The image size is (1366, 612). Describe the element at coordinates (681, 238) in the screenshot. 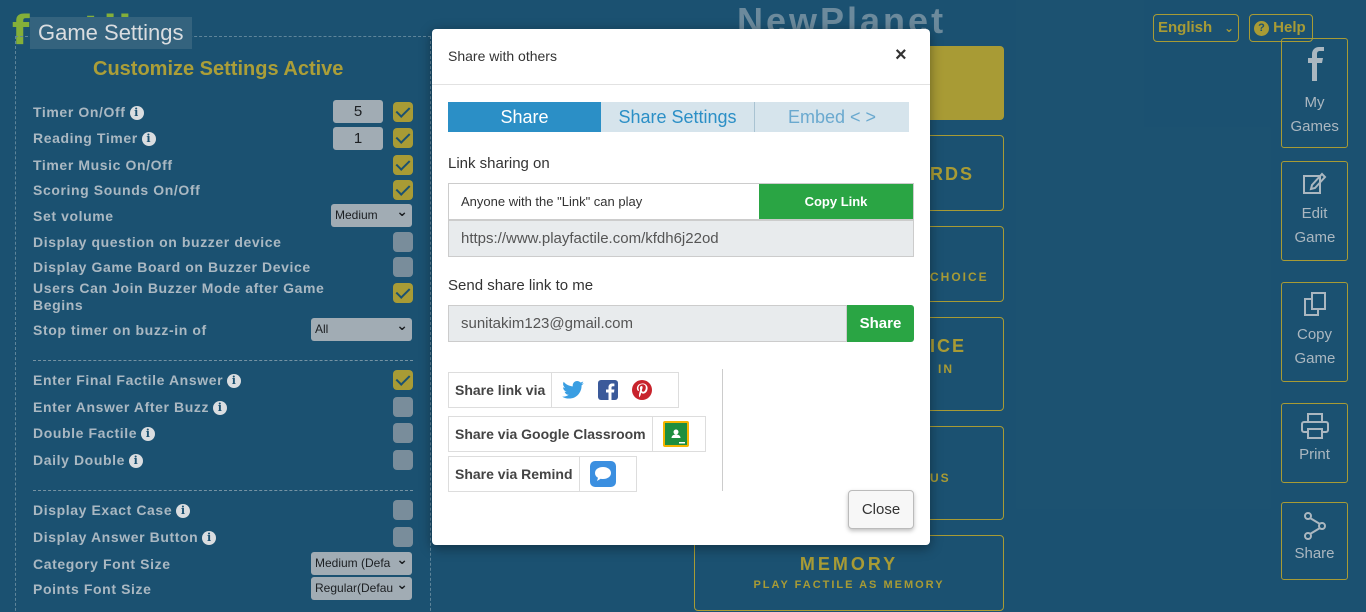

I see `share-url-field: https://www.playfactile.com/kfdh6j22od` at that location.